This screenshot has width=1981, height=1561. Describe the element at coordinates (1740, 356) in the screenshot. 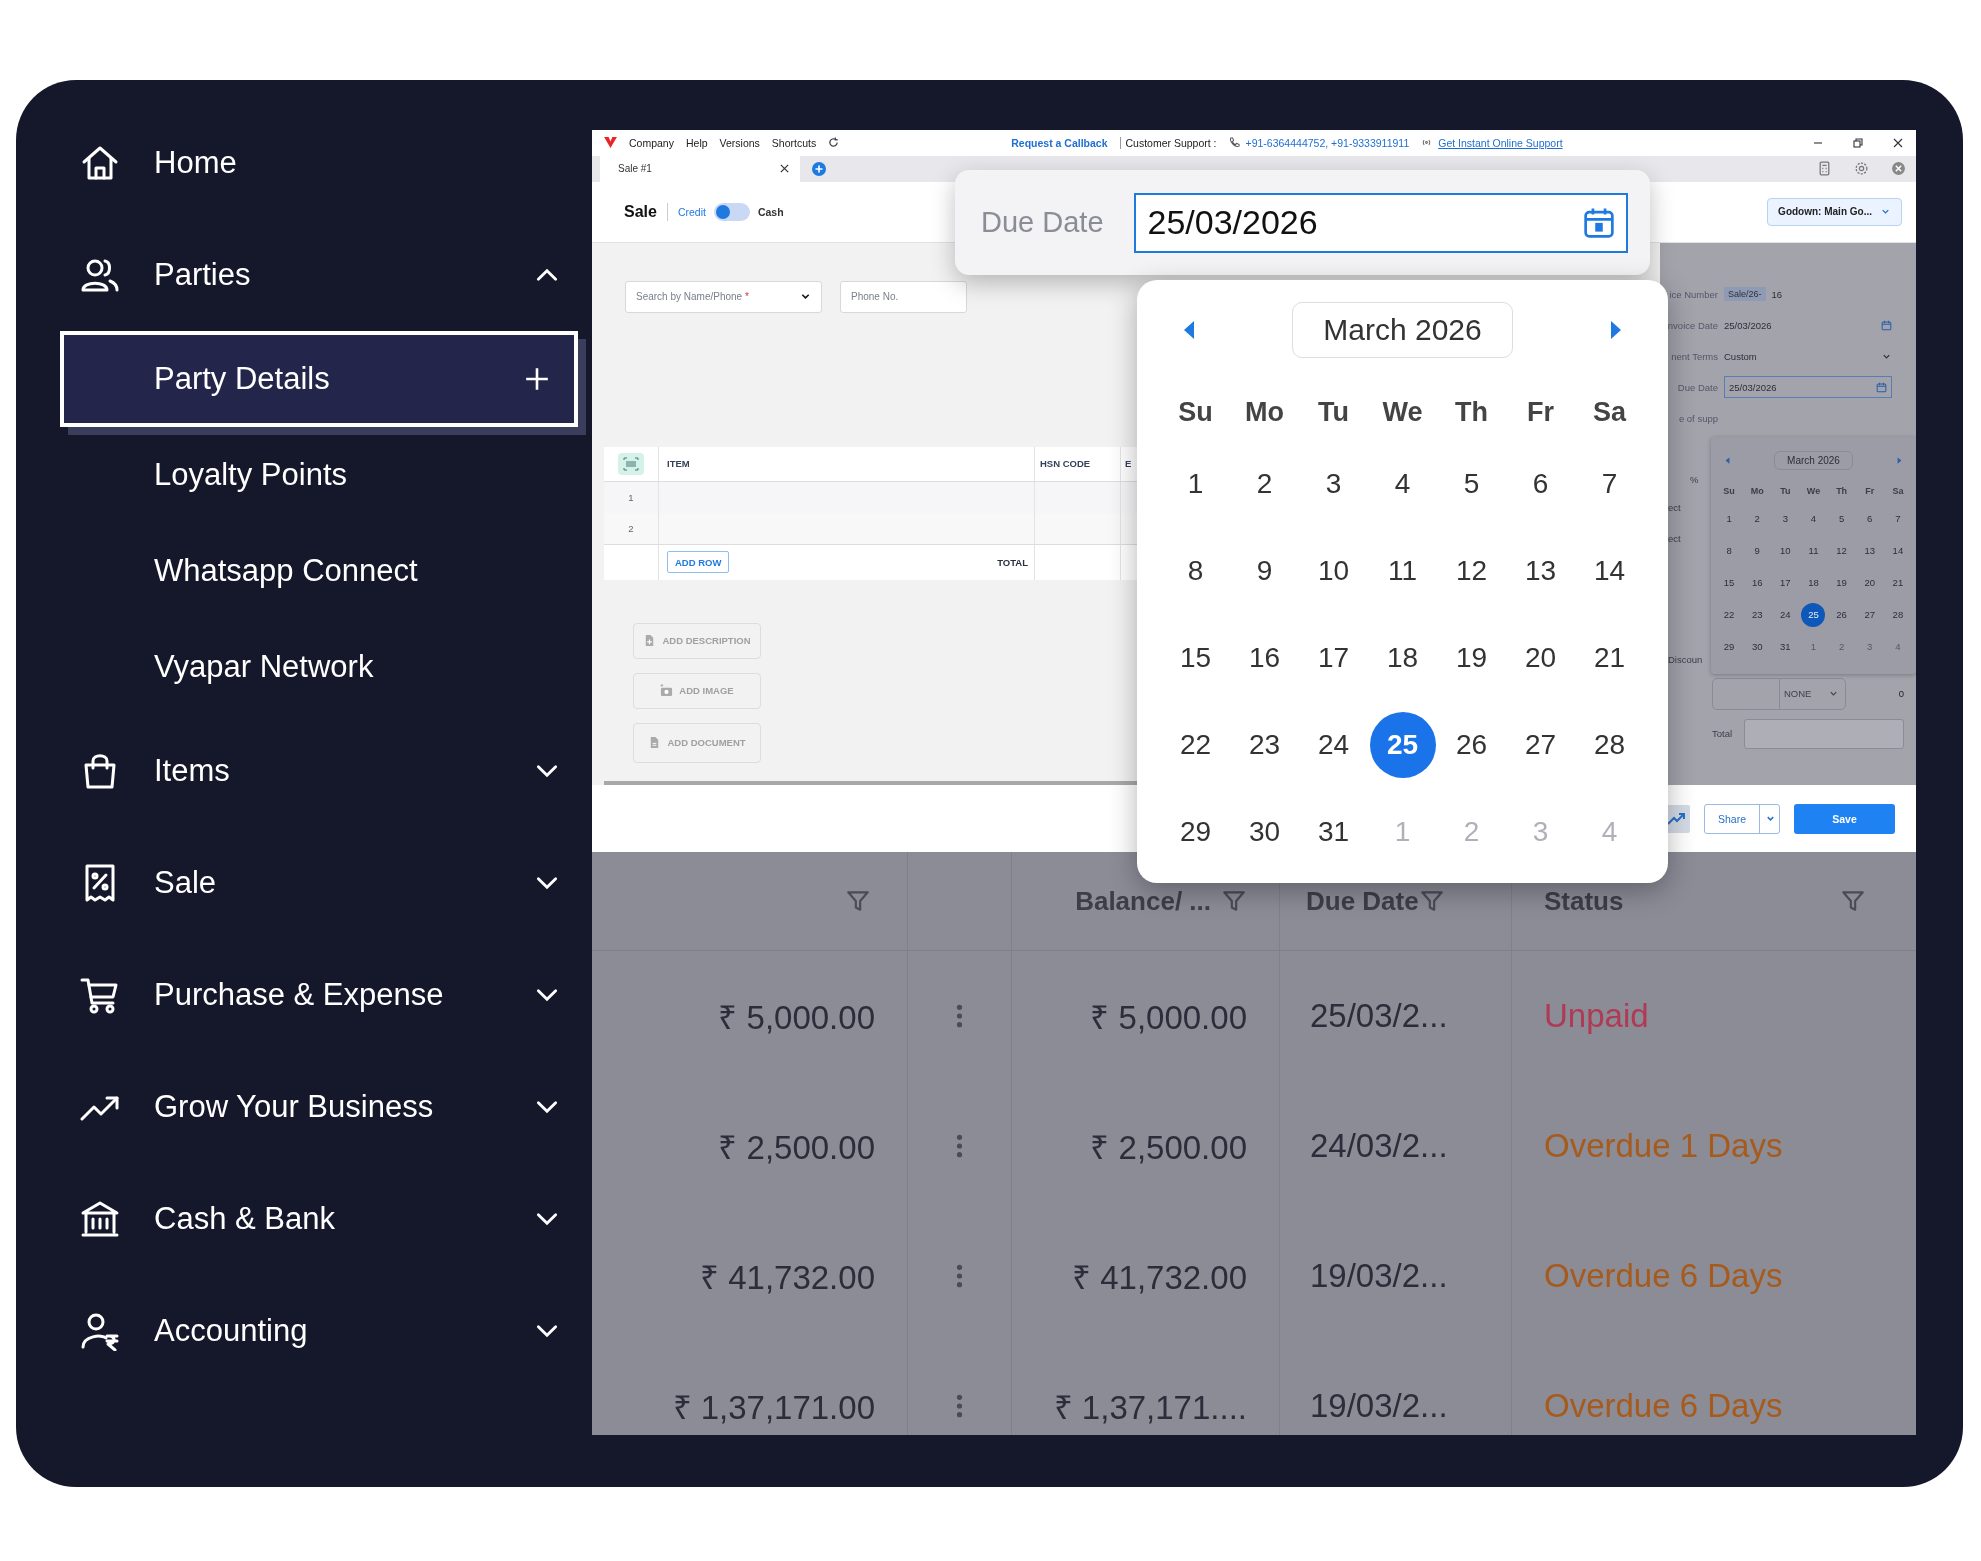

I see `payment-terms: Custom` at that location.